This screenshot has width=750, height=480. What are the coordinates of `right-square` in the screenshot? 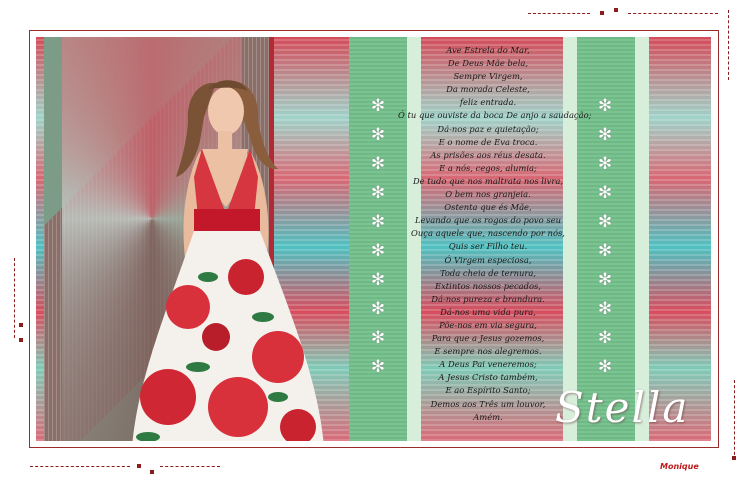 It's located at (734, 458).